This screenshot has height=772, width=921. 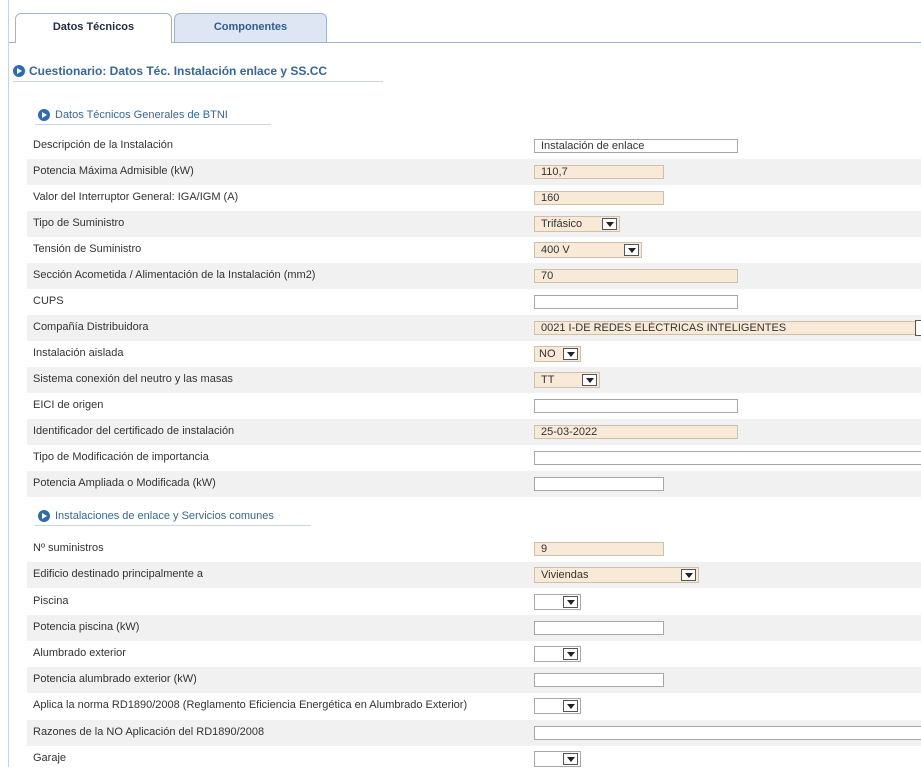 What do you see at coordinates (727, 458) in the screenshot?
I see `tipo-modificacion-input` at bounding box center [727, 458].